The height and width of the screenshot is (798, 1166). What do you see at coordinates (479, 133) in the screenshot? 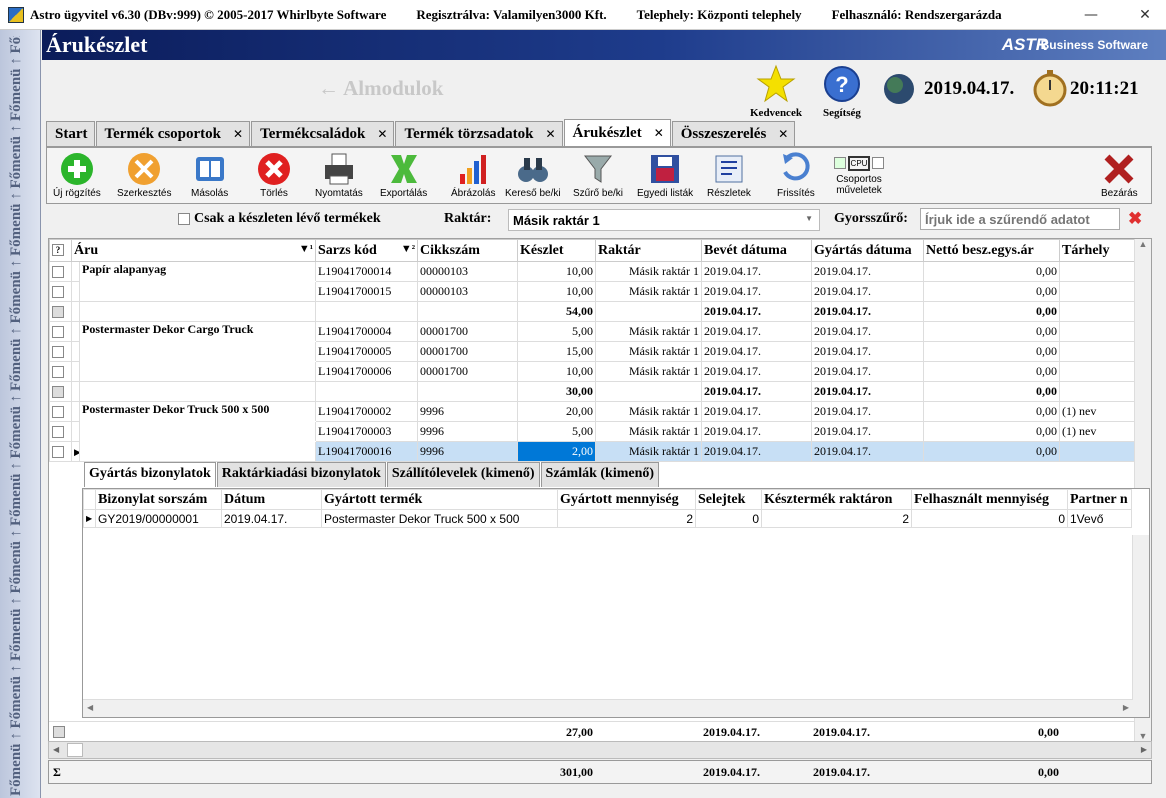
I see `tab-product-master: Termék törzsadatok ✕` at bounding box center [479, 133].